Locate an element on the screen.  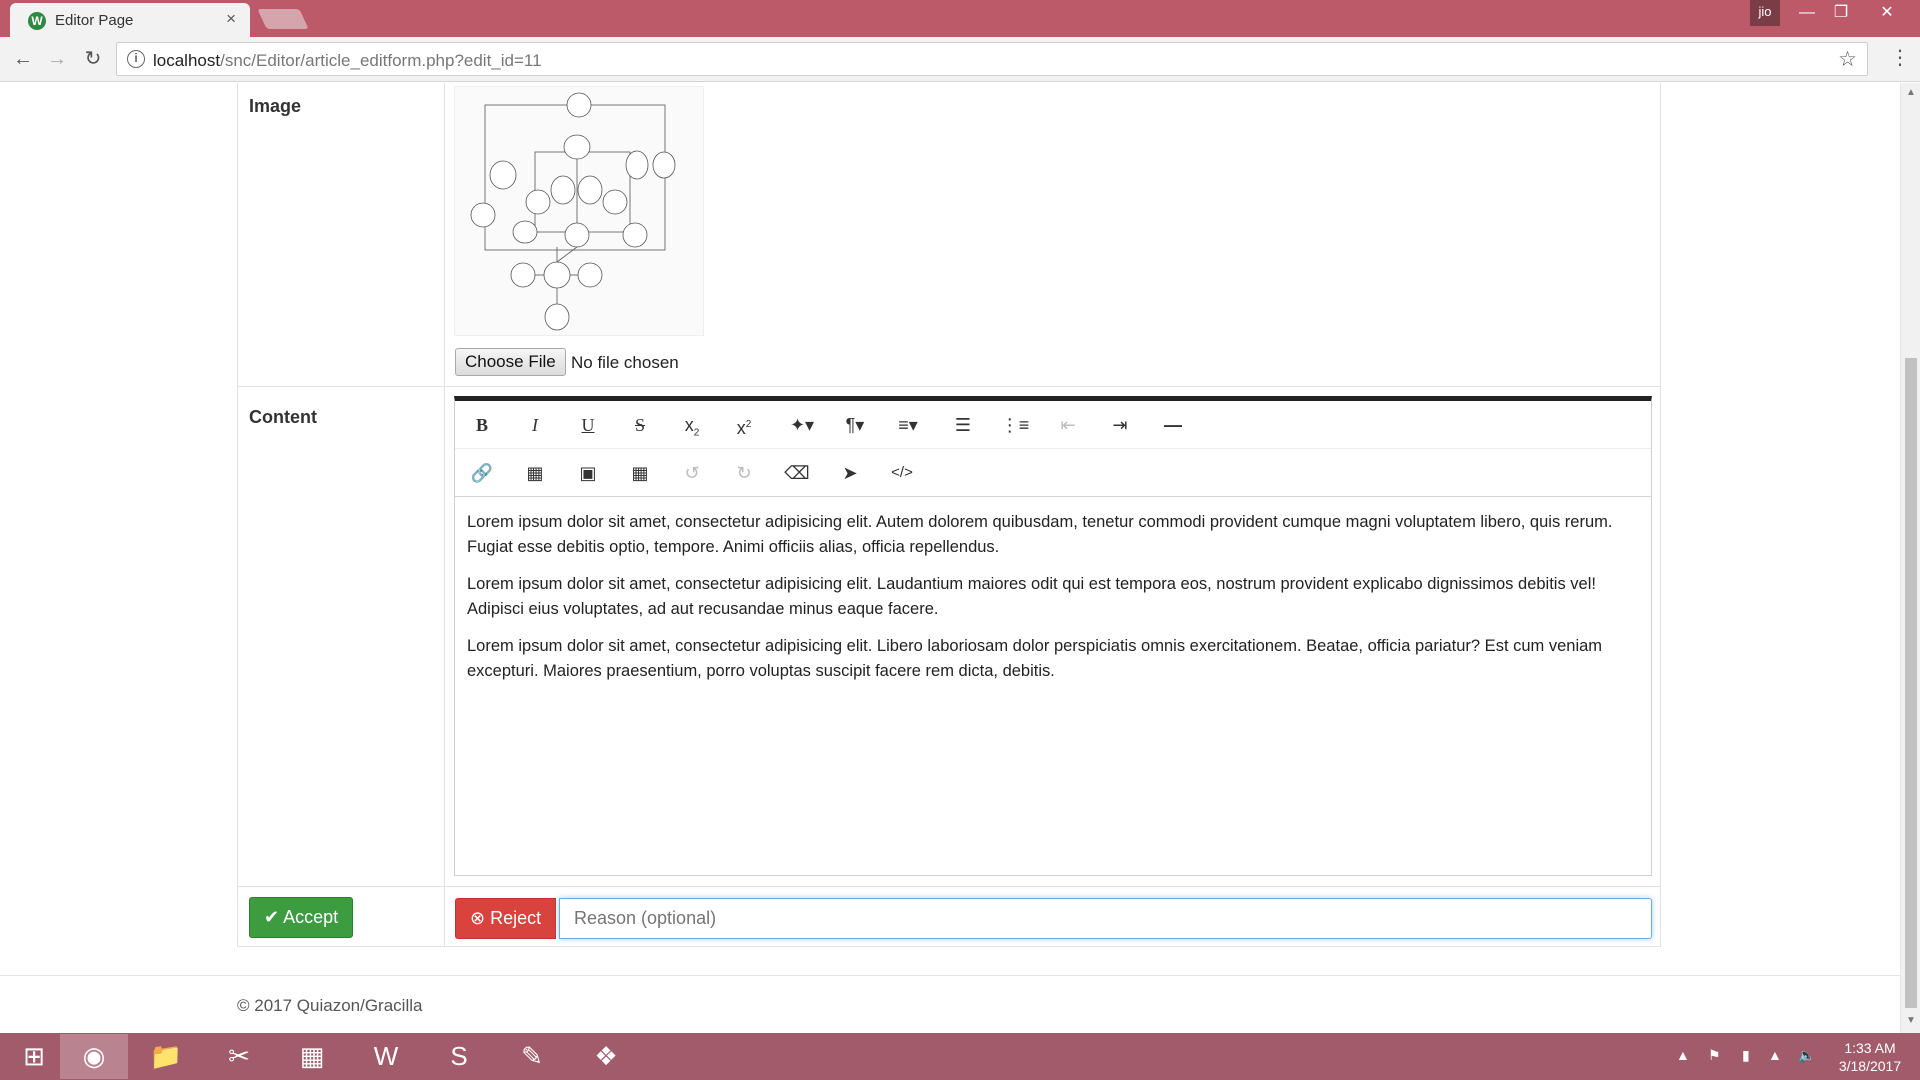
footer-copyright: © 2017 Quiazon/Gracilla is located at coordinates (330, 1005).